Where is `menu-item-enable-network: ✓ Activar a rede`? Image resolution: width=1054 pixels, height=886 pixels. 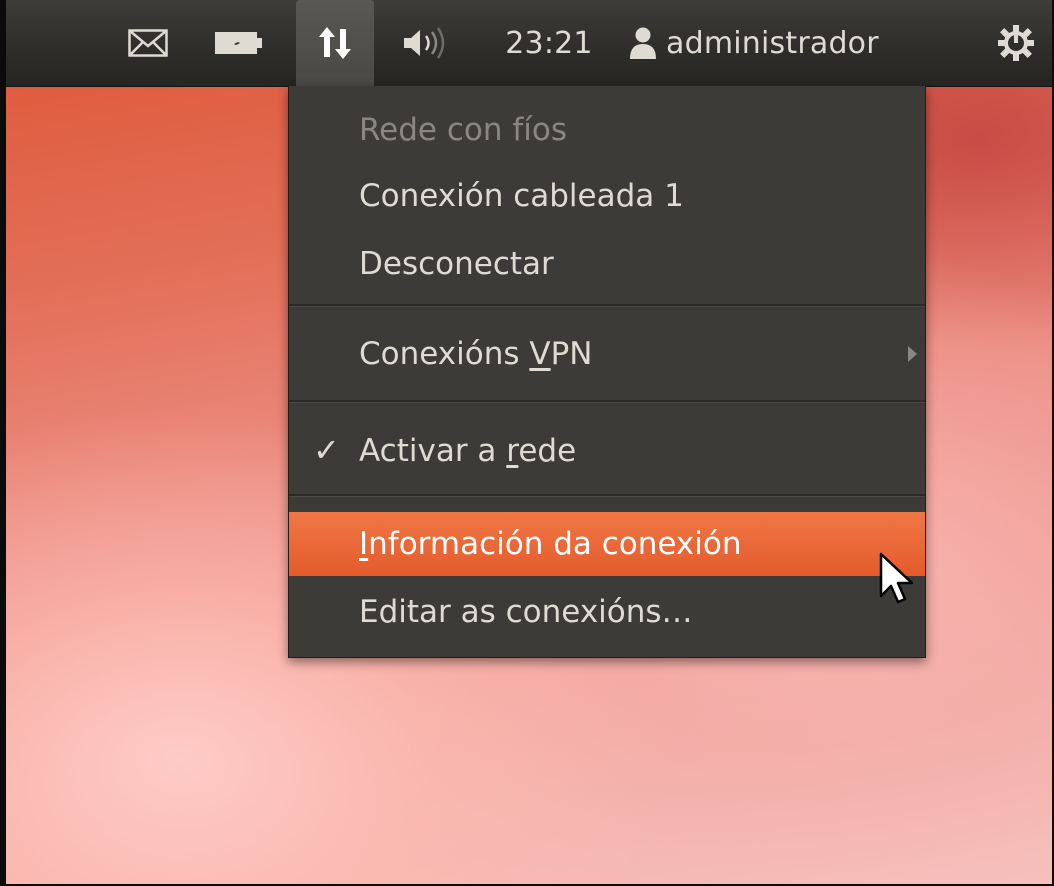 menu-item-enable-network: ✓ Activar a rede is located at coordinates (607, 451).